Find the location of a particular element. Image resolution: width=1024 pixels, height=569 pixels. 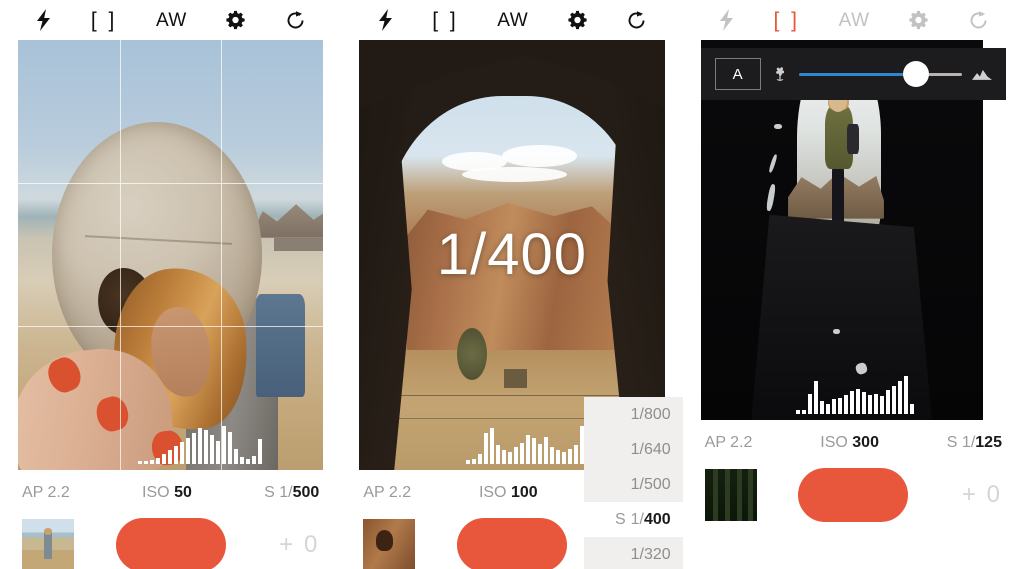

exposure-readout: AP 2.2 ISO 300 S 1/125 is located at coordinates (853, 439).